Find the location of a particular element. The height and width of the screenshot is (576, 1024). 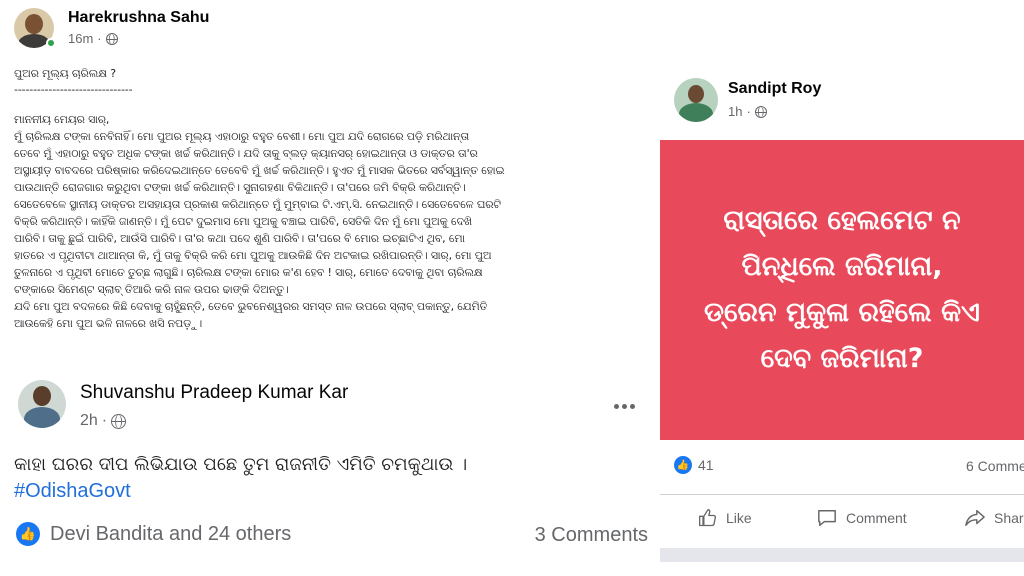

post-time: 1h is located at coordinates (735, 111).